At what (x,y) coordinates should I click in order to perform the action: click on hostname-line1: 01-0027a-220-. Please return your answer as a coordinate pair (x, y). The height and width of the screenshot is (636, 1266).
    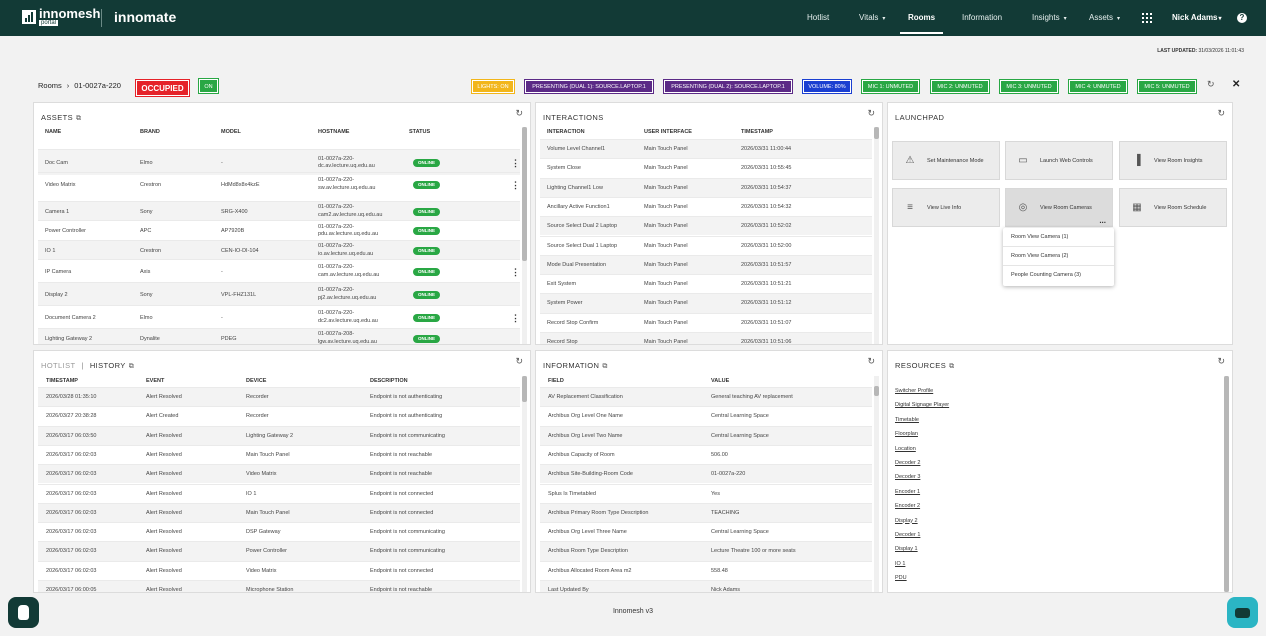
    Looking at the image, I should click on (336, 226).